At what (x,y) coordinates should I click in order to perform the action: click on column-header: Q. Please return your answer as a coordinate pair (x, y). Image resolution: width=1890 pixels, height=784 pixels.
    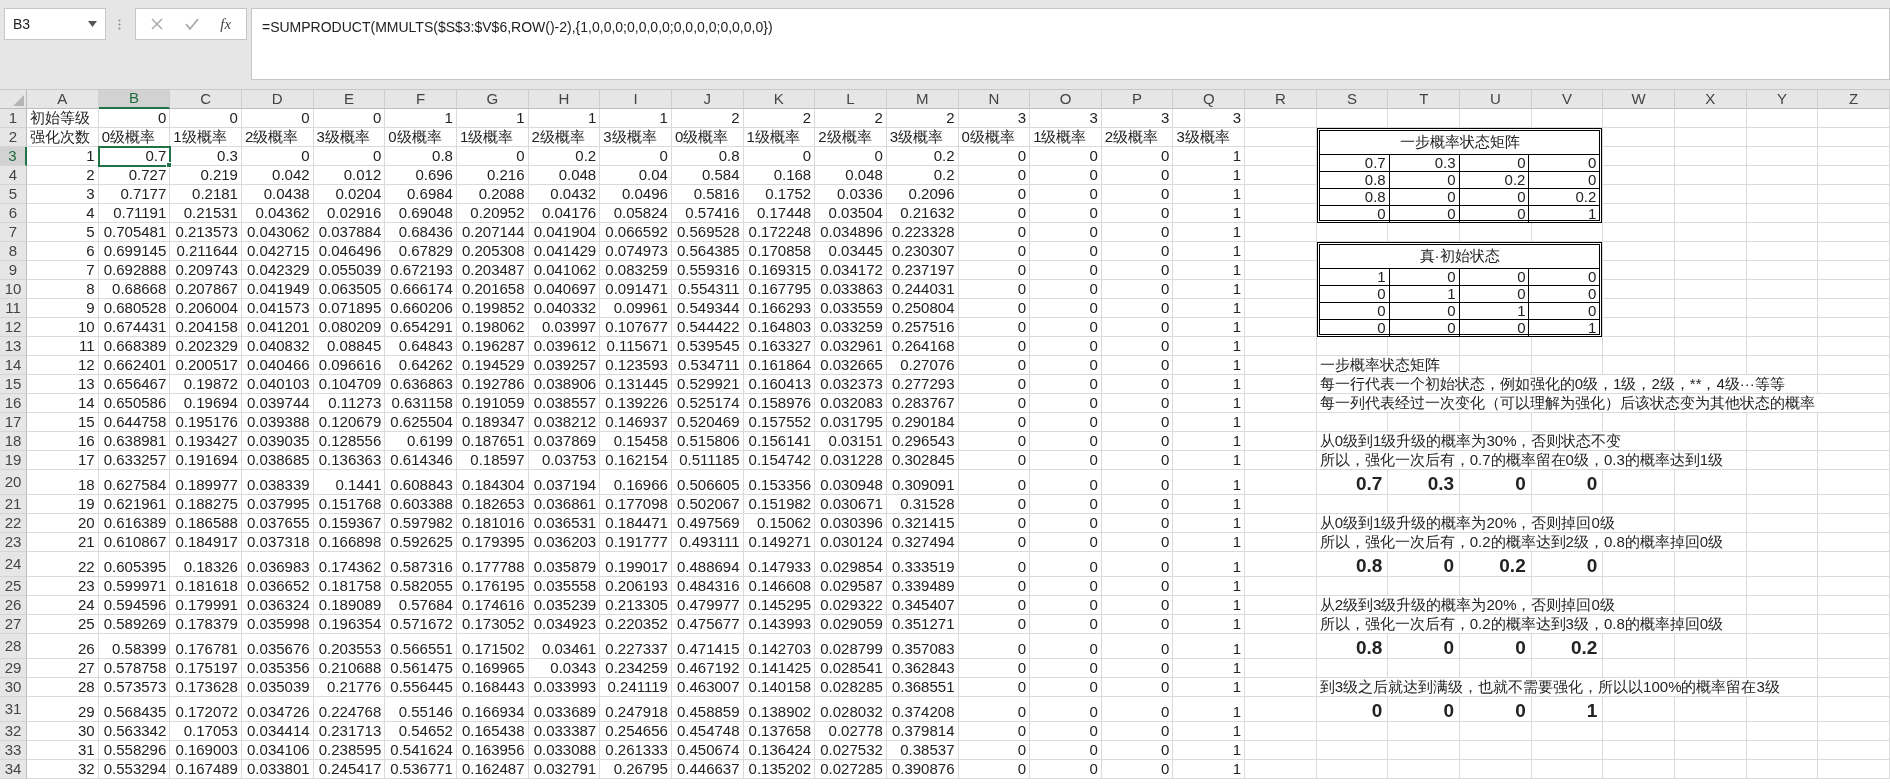
    Looking at the image, I should click on (1209, 99).